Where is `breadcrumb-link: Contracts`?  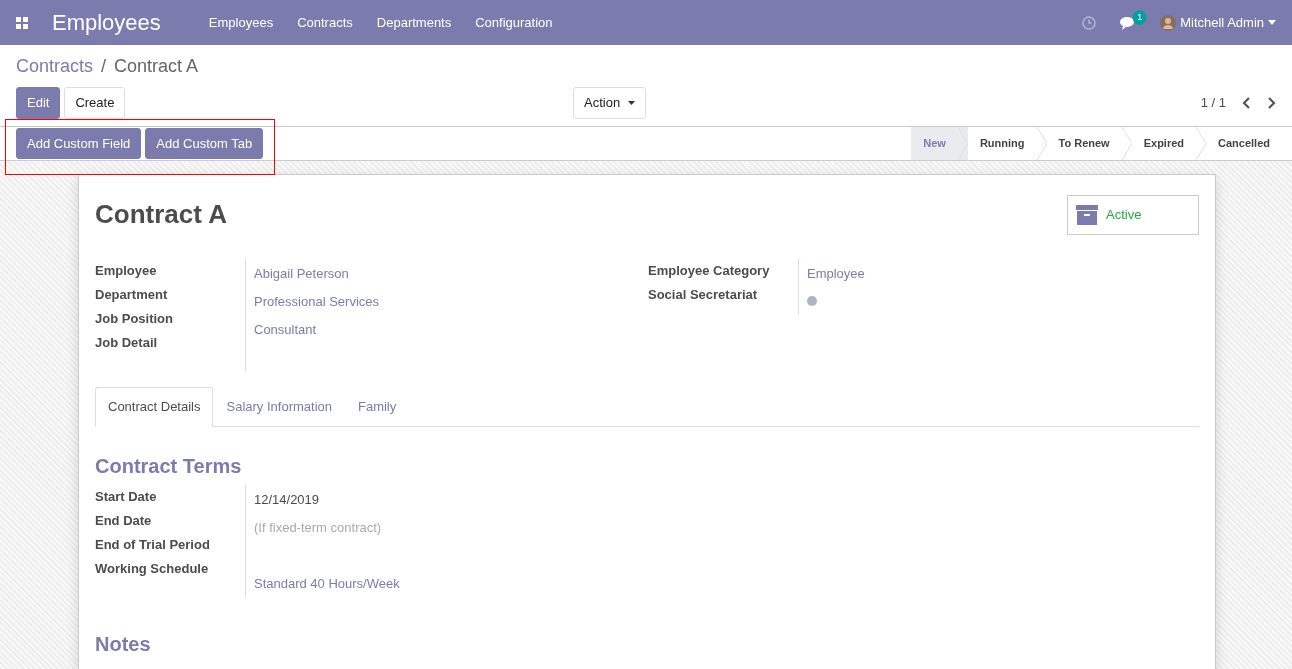
breadcrumb-link: Contracts is located at coordinates (55, 66).